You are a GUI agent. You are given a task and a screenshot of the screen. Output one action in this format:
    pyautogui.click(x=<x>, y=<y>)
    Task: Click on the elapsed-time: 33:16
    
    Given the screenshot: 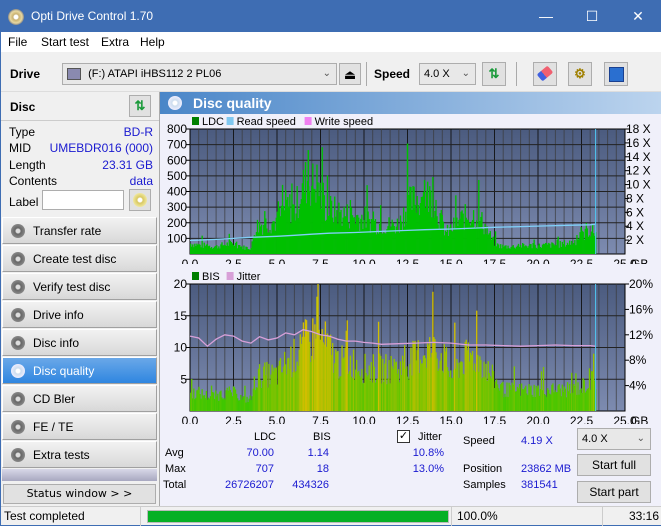 What is the action you would take?
    pyautogui.click(x=643, y=516)
    